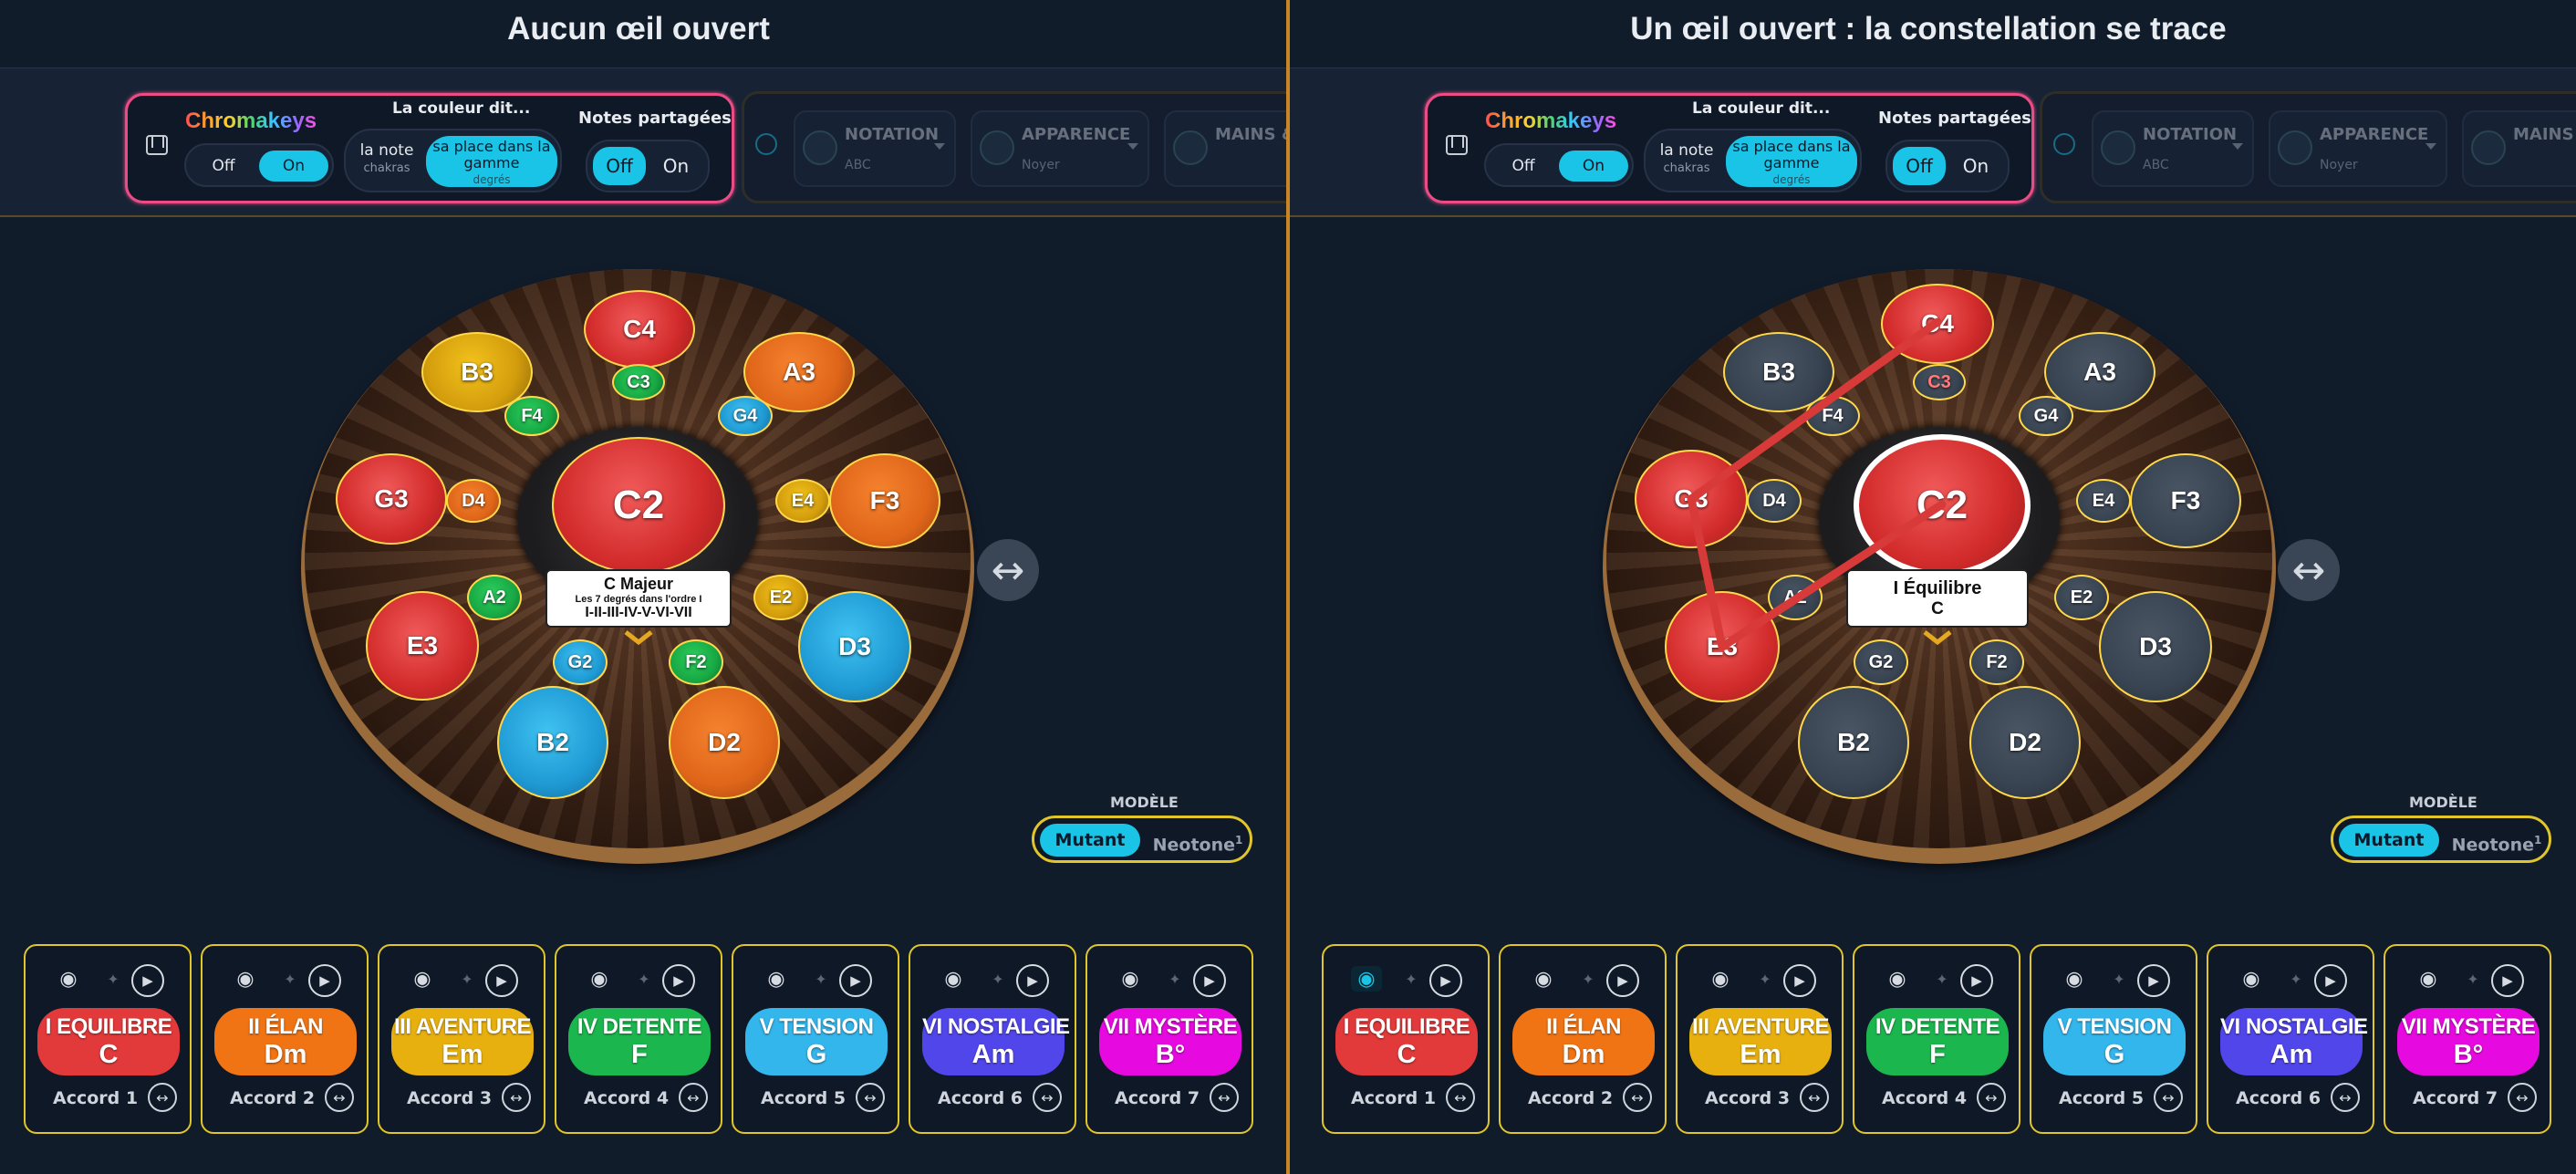 This screenshot has width=2576, height=1174. Describe the element at coordinates (2185, 501) in the screenshot. I see `note-F3: F3` at that location.